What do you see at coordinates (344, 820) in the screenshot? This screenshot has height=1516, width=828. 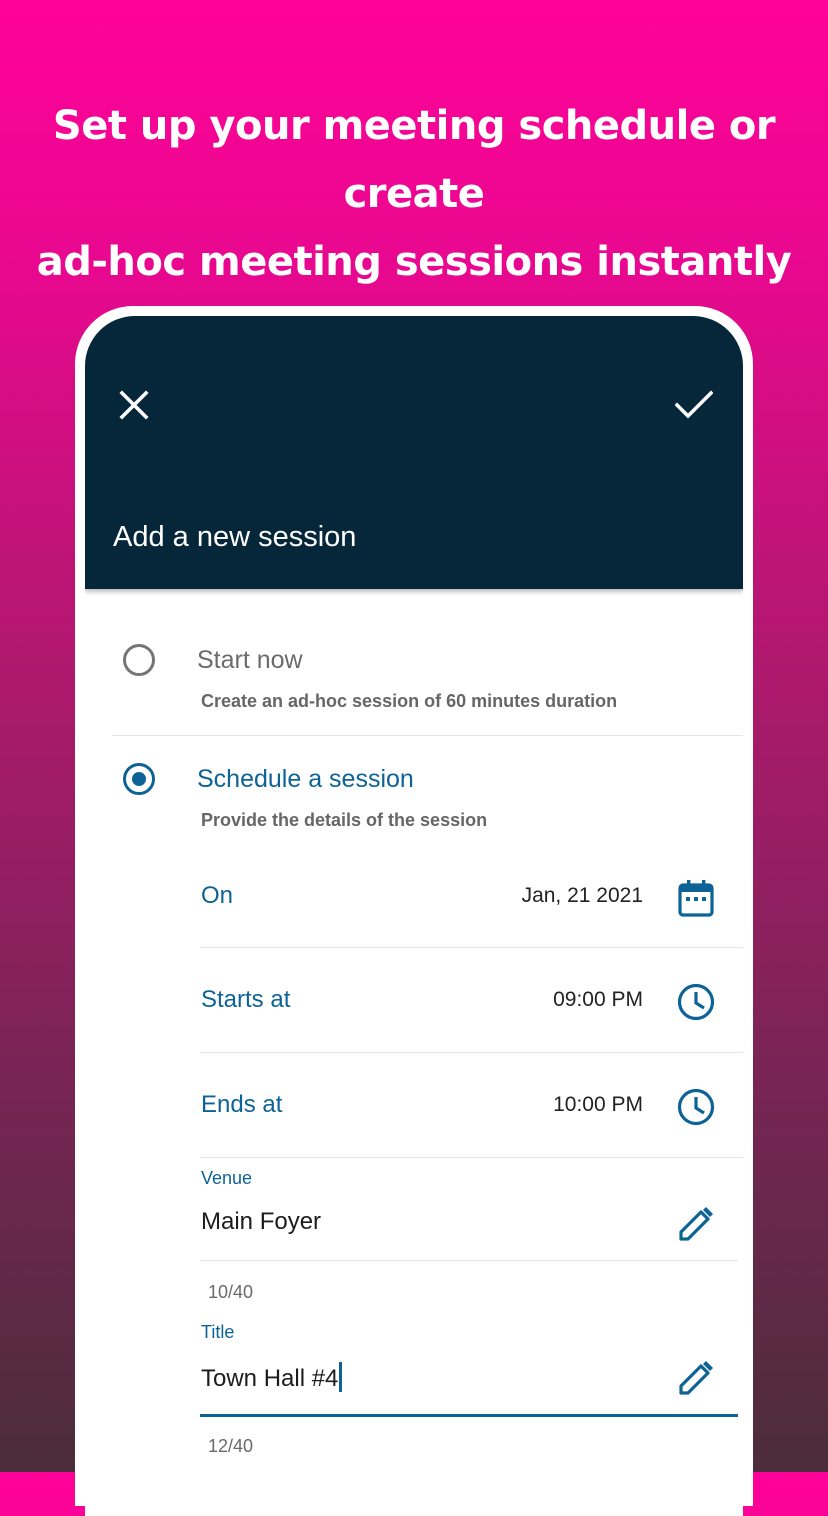 I see `schedule-description: Provide the details of the session` at bounding box center [344, 820].